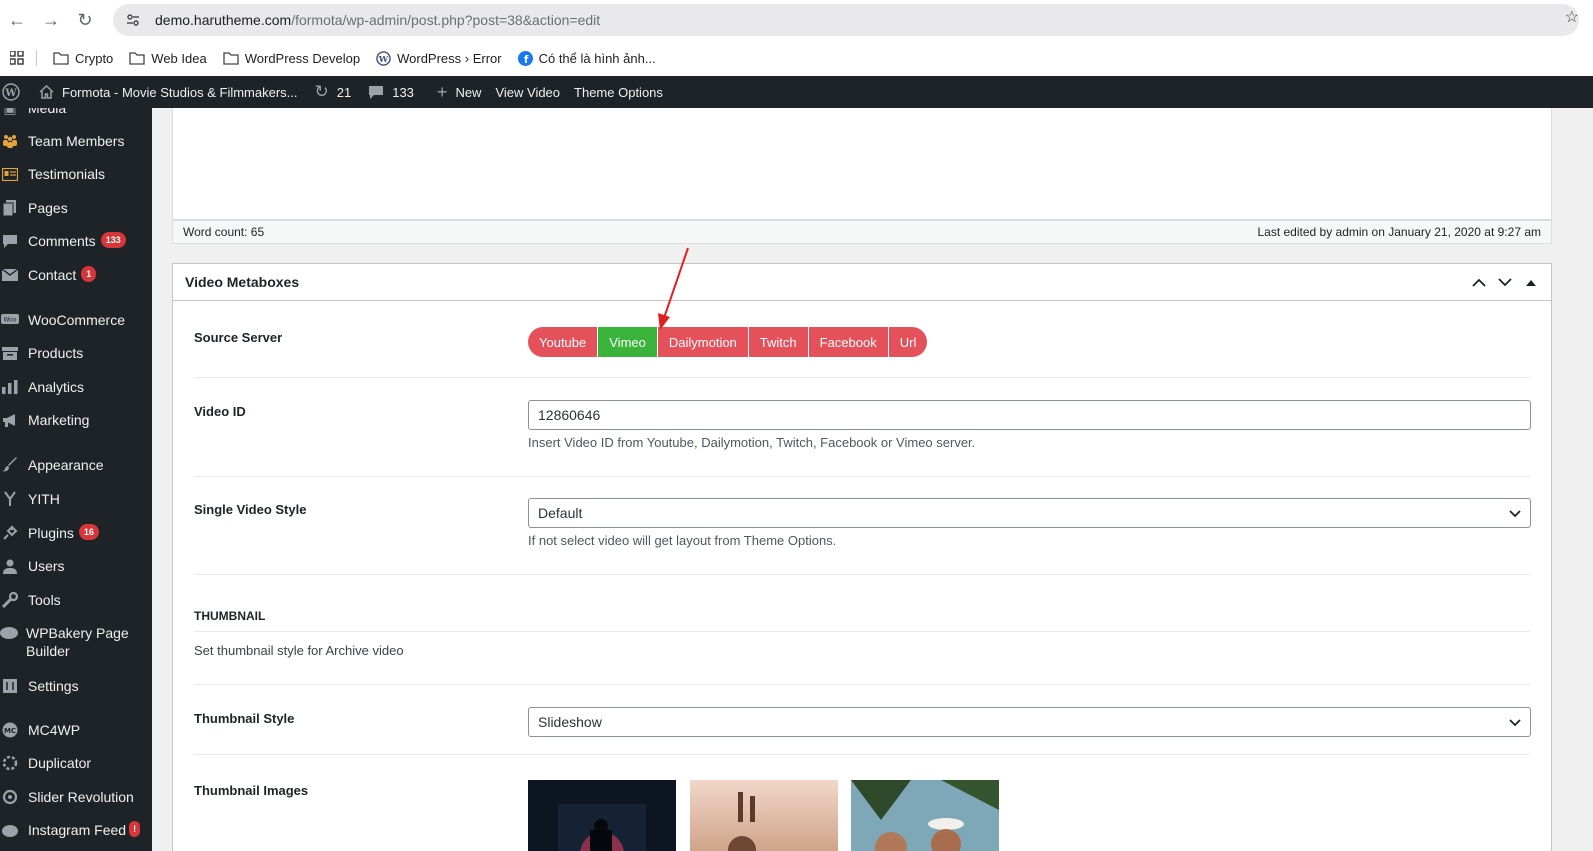  Describe the element at coordinates (76, 763) in the screenshot. I see `sidebar-item-duplicator: Duplicator` at that location.